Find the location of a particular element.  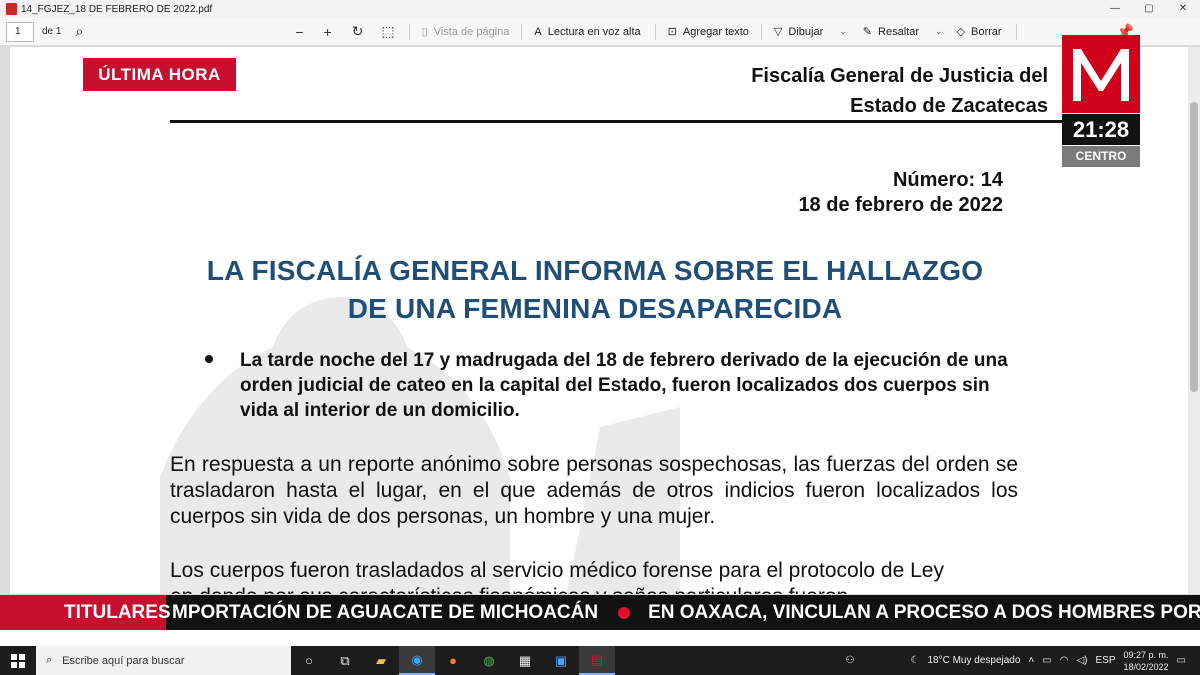

draw-label: Dibujar is located at coordinates (806, 31).